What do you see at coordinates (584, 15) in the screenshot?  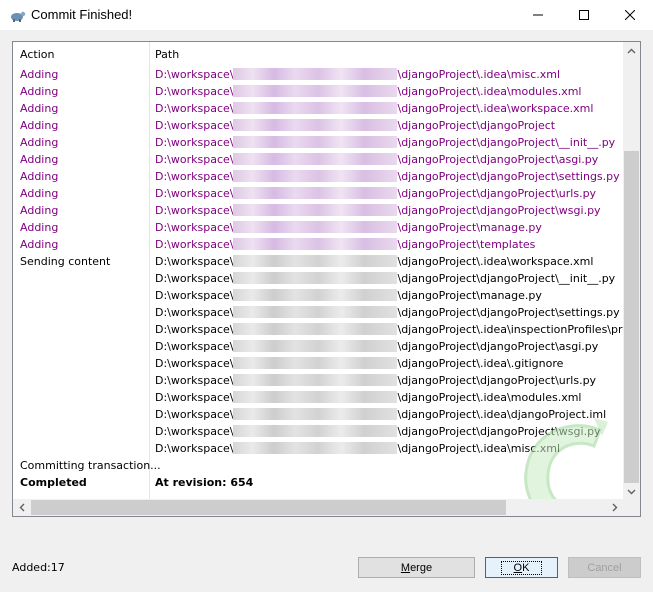 I see `maximize-button` at bounding box center [584, 15].